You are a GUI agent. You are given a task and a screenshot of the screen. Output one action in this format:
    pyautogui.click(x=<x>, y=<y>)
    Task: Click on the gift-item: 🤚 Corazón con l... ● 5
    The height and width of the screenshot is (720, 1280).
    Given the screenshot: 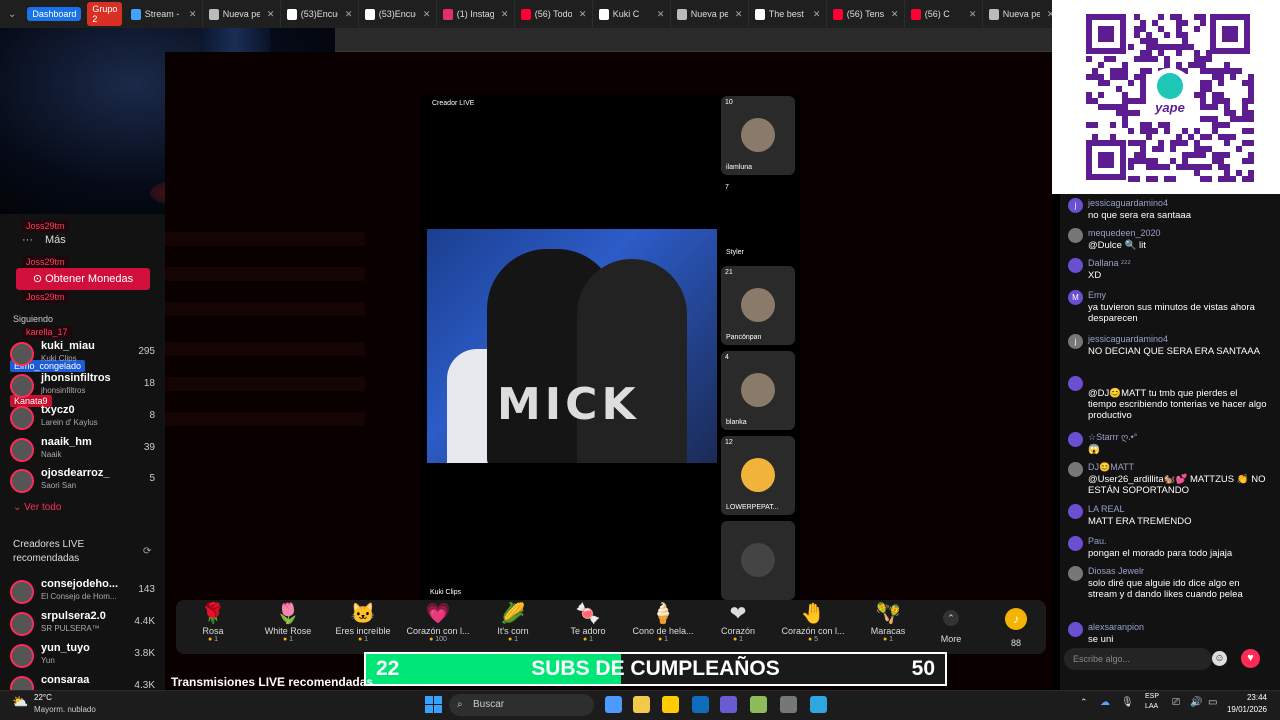 What is the action you would take?
    pyautogui.click(x=813, y=622)
    